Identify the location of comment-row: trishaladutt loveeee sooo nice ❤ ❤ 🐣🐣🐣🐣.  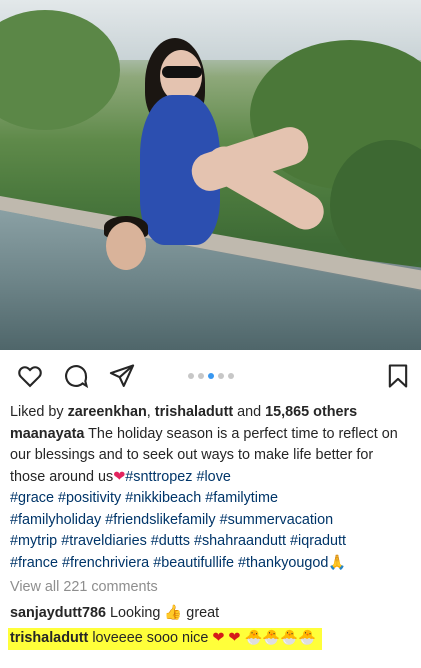
(209, 639).